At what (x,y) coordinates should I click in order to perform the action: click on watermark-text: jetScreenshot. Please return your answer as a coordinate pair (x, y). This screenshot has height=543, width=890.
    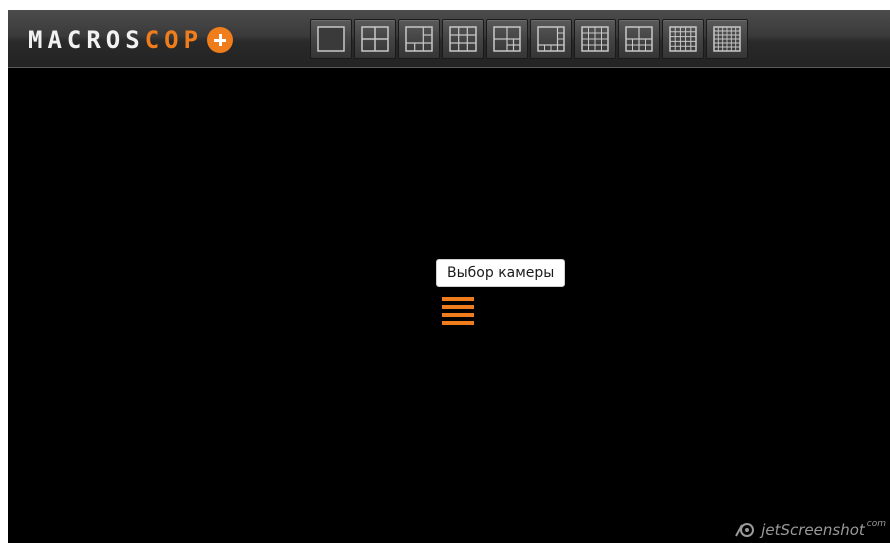
    Looking at the image, I should click on (813, 530).